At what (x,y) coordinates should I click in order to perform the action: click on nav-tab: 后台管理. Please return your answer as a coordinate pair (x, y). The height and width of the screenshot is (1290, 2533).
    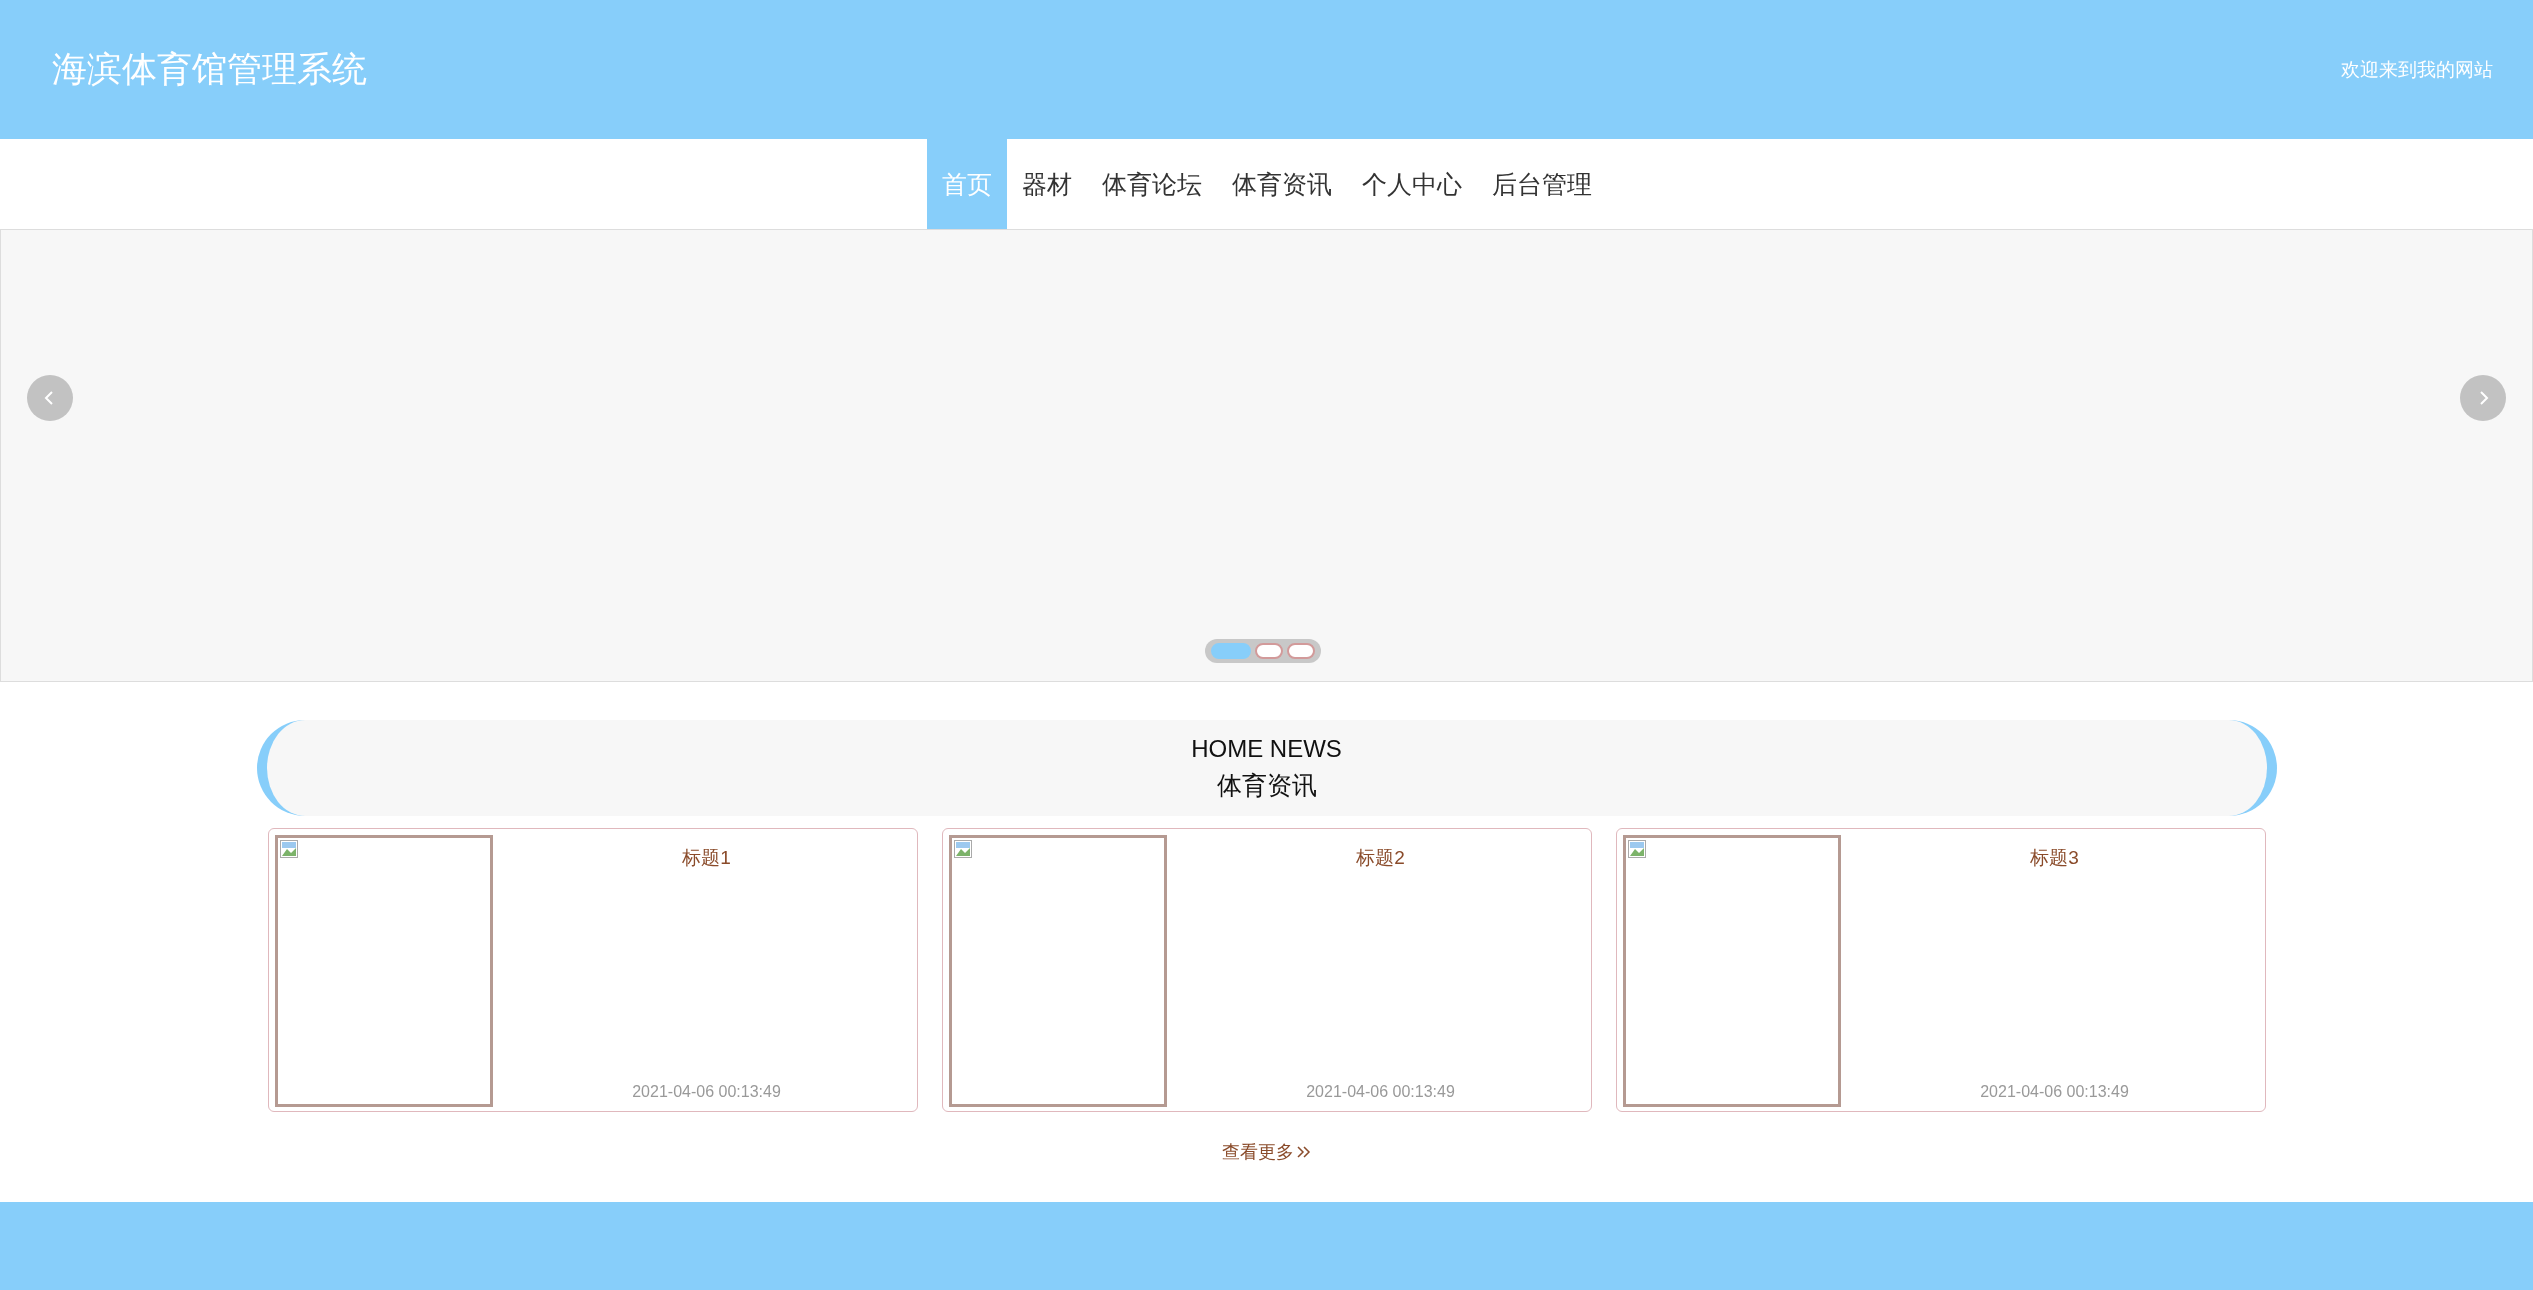
    Looking at the image, I should click on (1541, 184).